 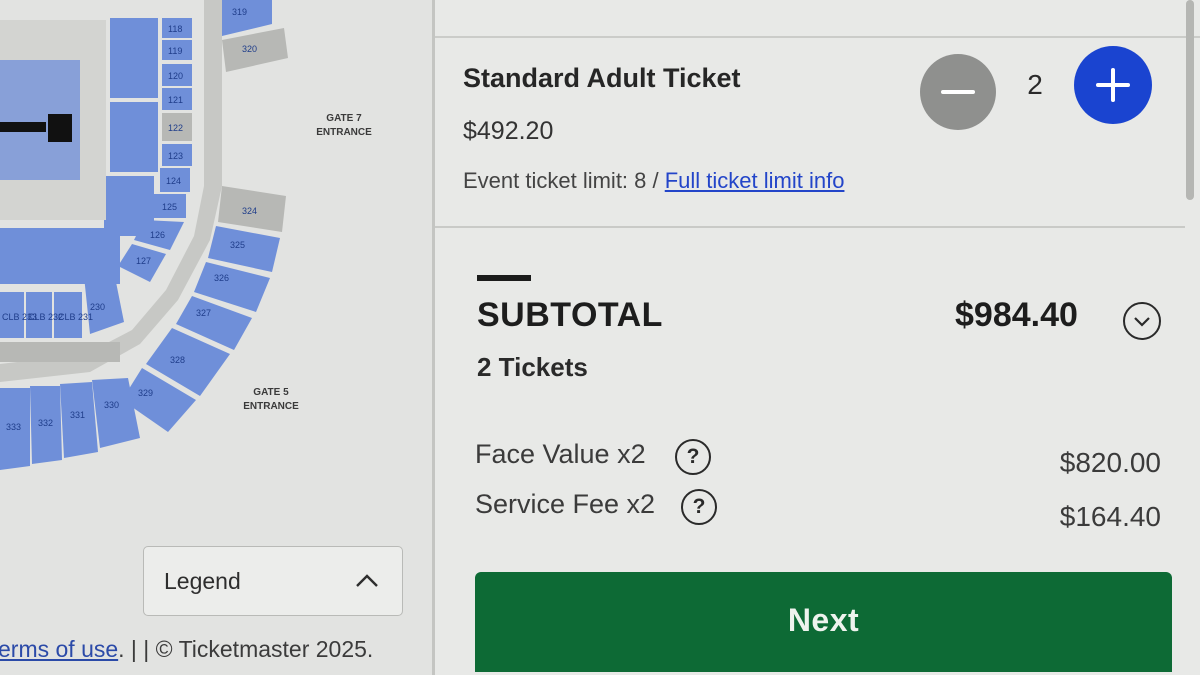 I want to click on subtotal-expand-button, so click(x=1142, y=321).